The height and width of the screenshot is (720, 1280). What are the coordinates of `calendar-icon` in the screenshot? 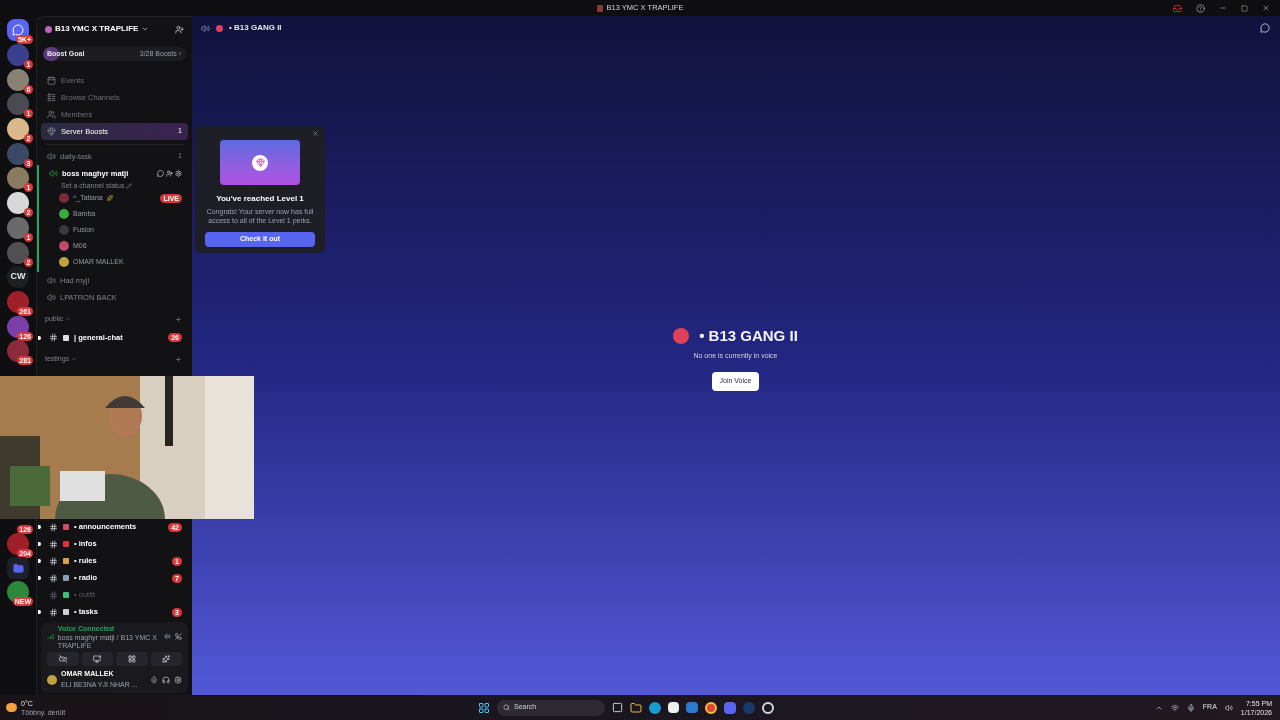 It's located at (51, 80).